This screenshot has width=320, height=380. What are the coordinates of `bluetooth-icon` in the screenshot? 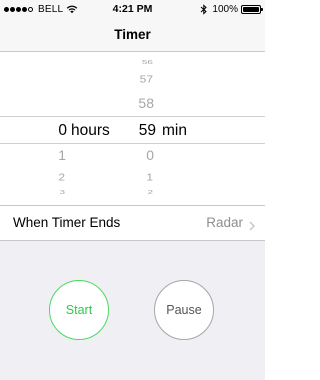 It's located at (204, 9).